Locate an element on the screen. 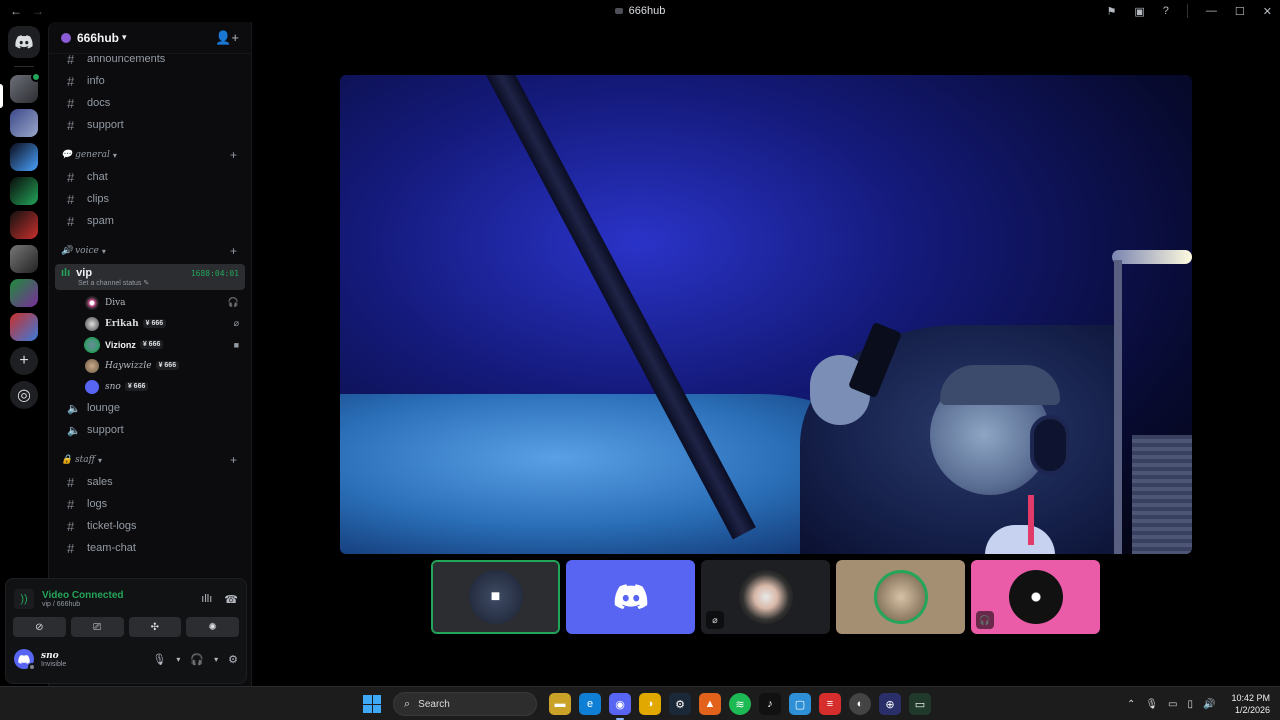  video-scene-headset is located at coordinates (1050, 445).